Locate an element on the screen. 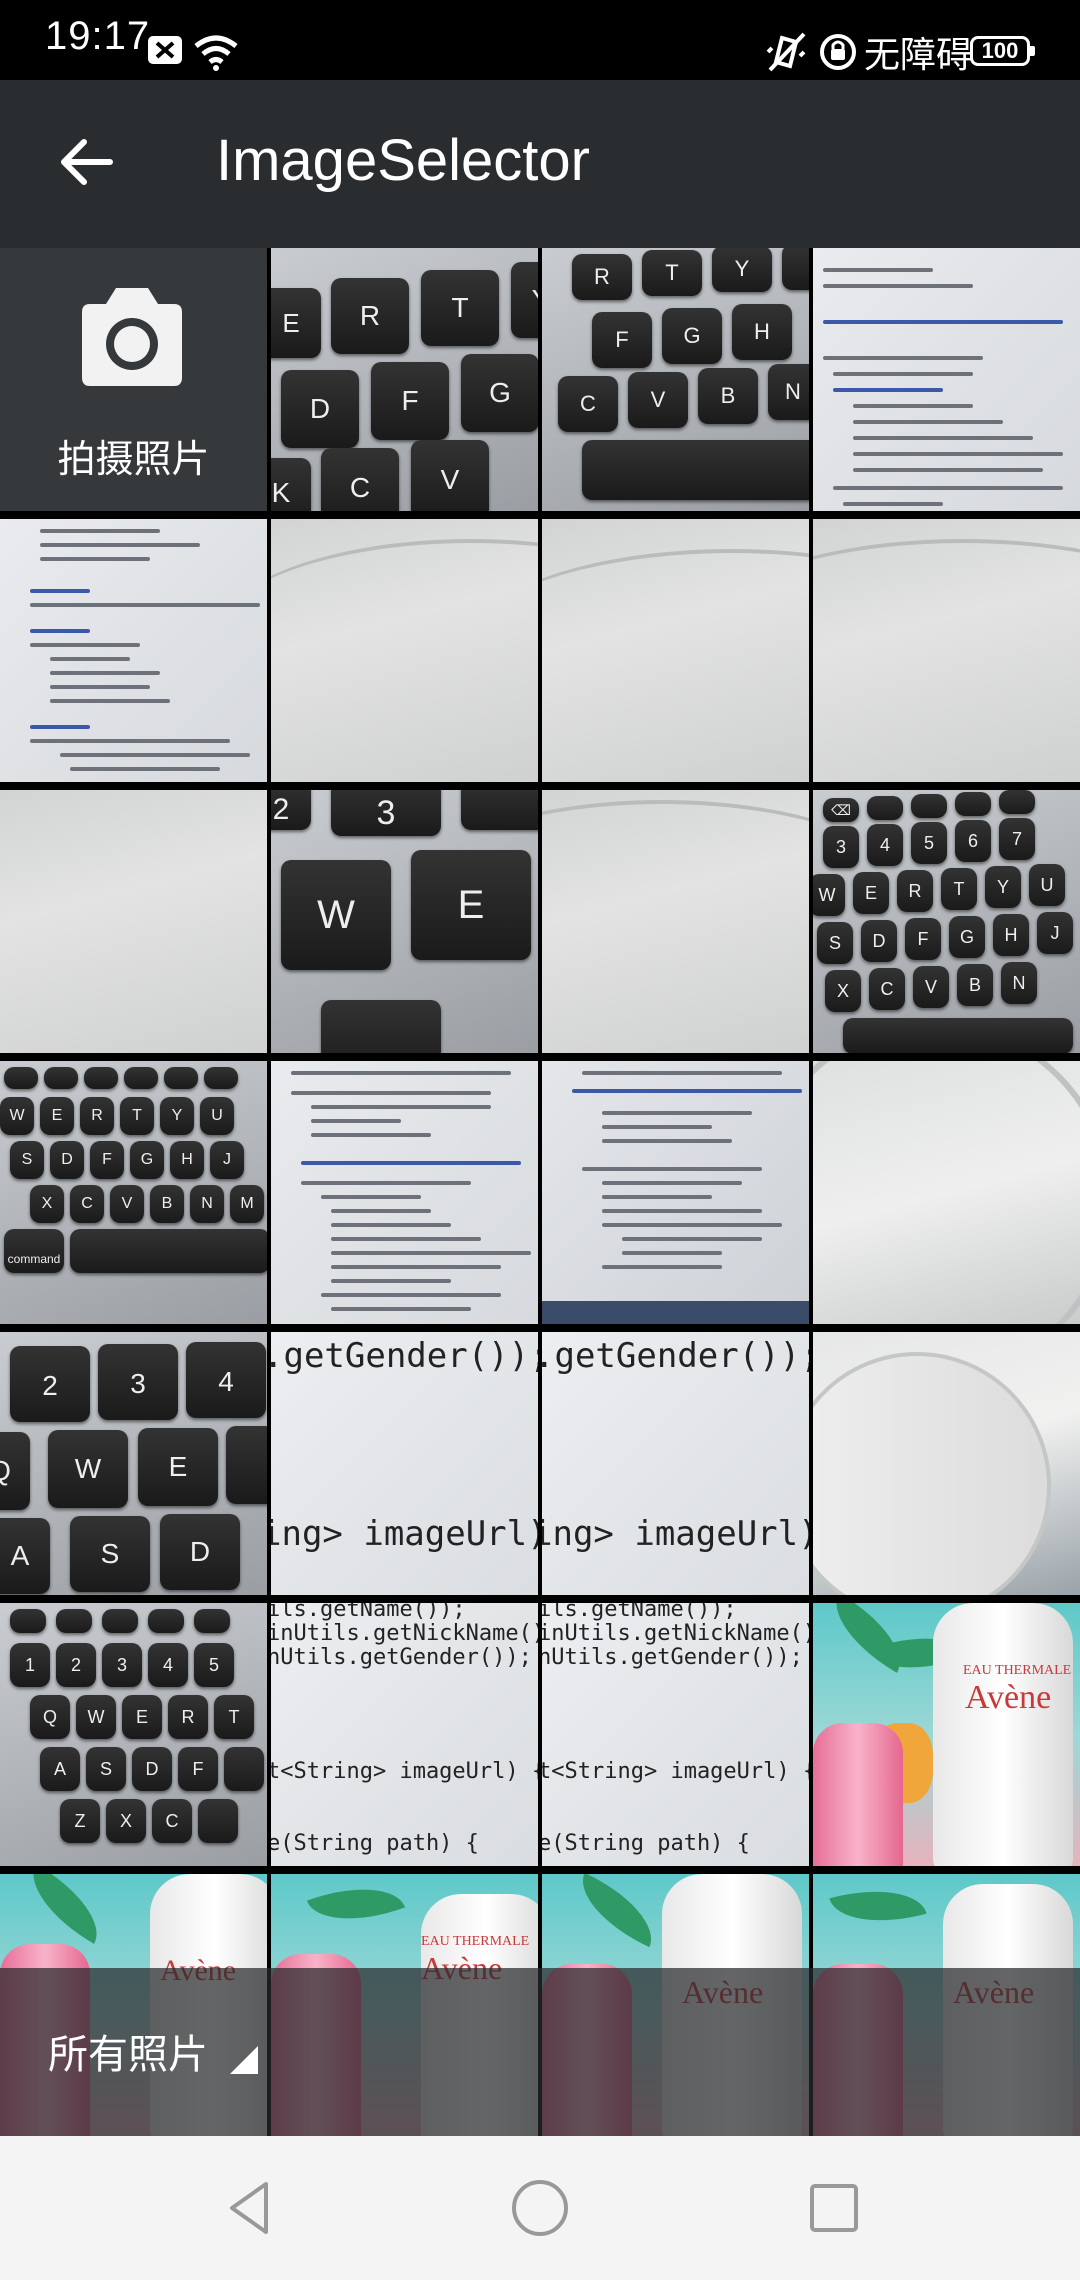 The height and width of the screenshot is (2280, 1080). status-bar: 19:17 无障碍 100 is located at coordinates (540, 40).